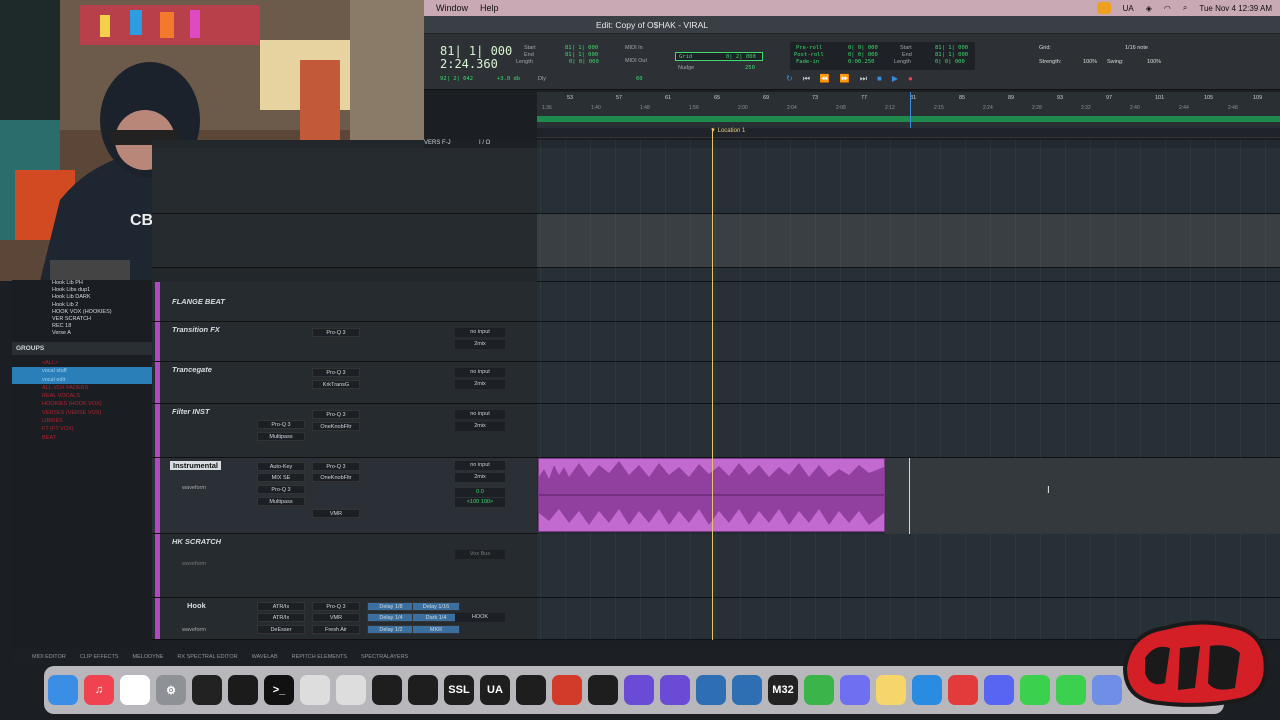  What do you see at coordinates (1107, 690) in the screenshot?
I see `dock-app-z-icon` at bounding box center [1107, 690].